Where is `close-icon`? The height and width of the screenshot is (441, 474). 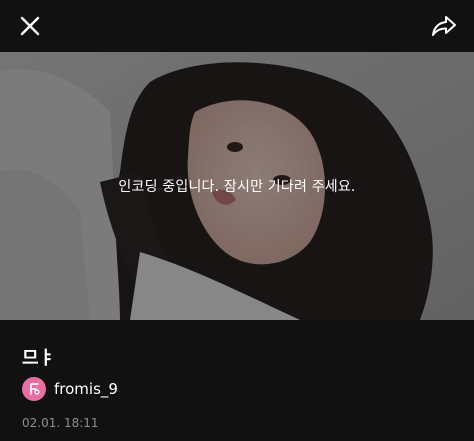 close-icon is located at coordinates (30, 26).